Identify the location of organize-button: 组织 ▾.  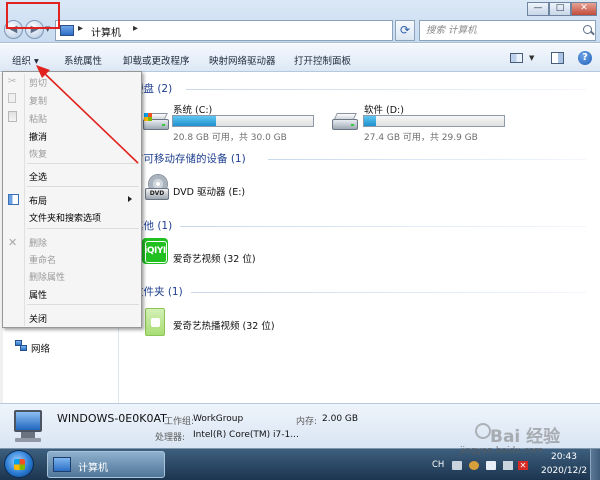
(25, 60).